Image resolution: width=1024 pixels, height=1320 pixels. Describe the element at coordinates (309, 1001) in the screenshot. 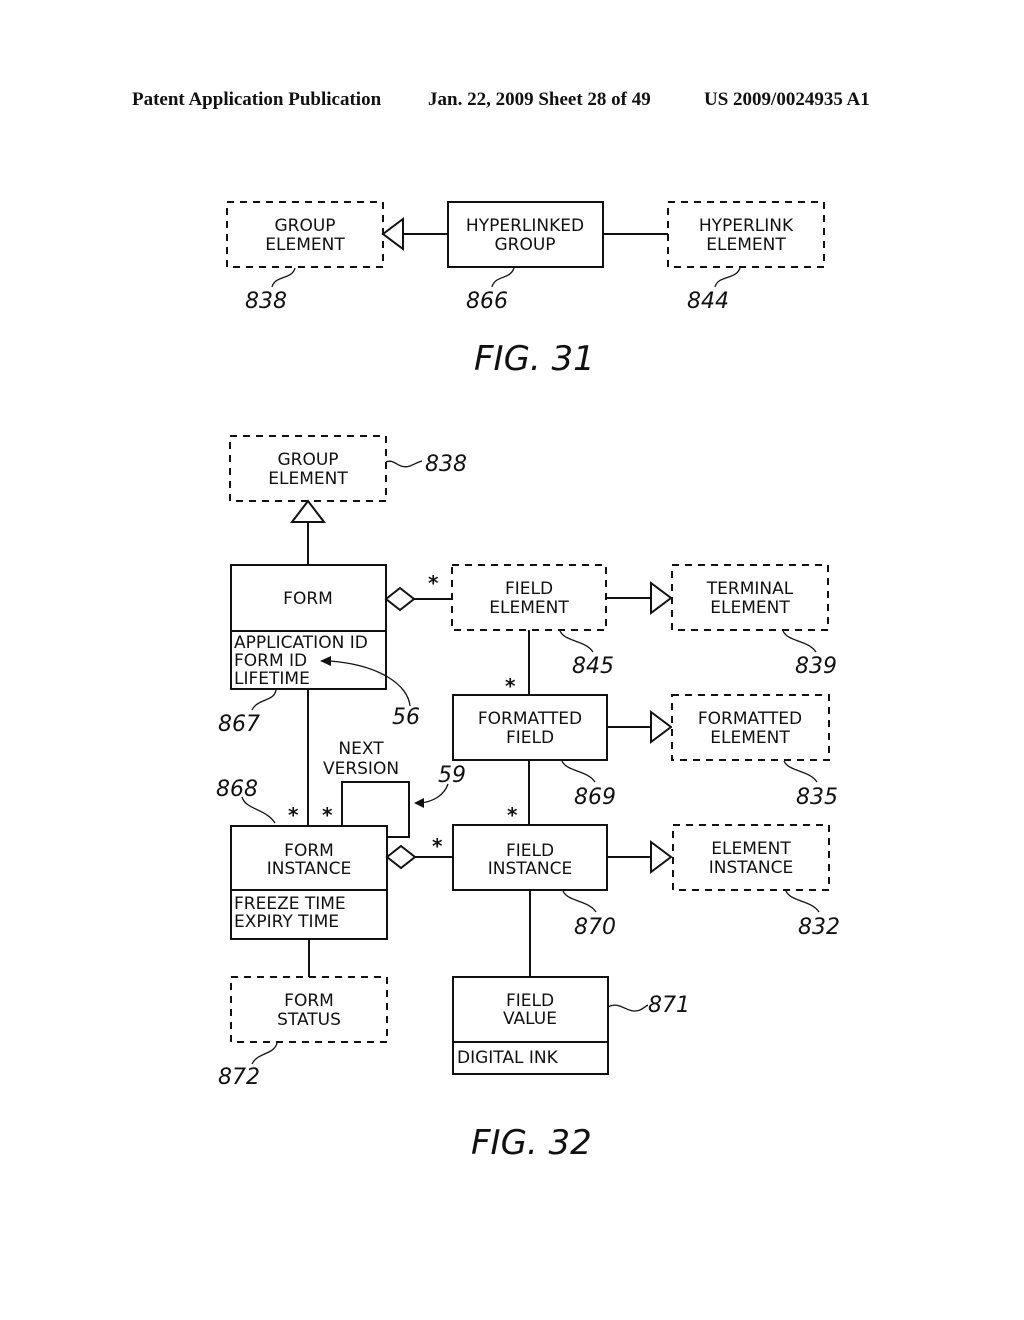

I see `form-status-line1: FORM` at that location.